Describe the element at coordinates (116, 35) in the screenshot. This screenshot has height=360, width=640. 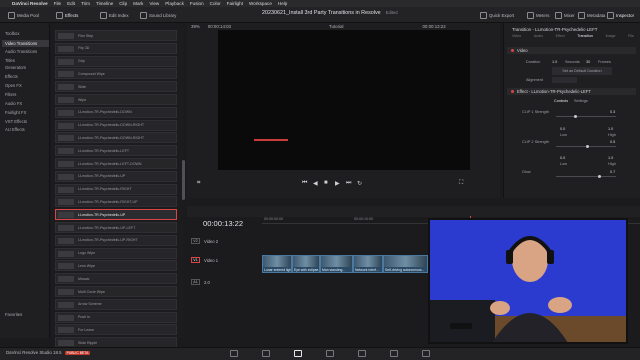
I see `effect-item: Film Strip` at that location.